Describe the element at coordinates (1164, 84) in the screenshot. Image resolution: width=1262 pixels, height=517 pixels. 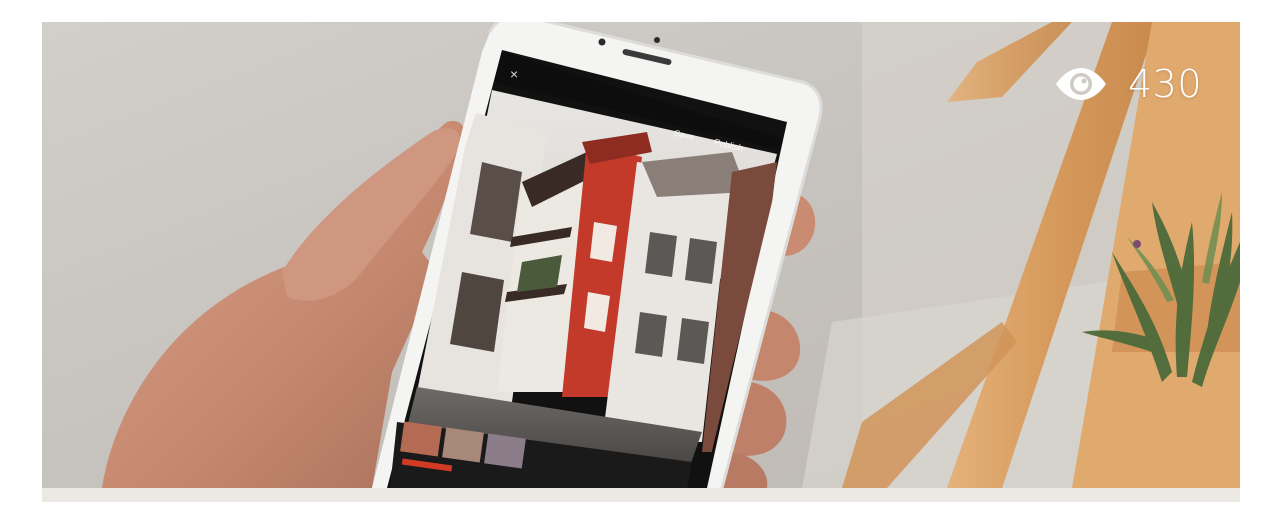
I see `view-count: 430` at that location.